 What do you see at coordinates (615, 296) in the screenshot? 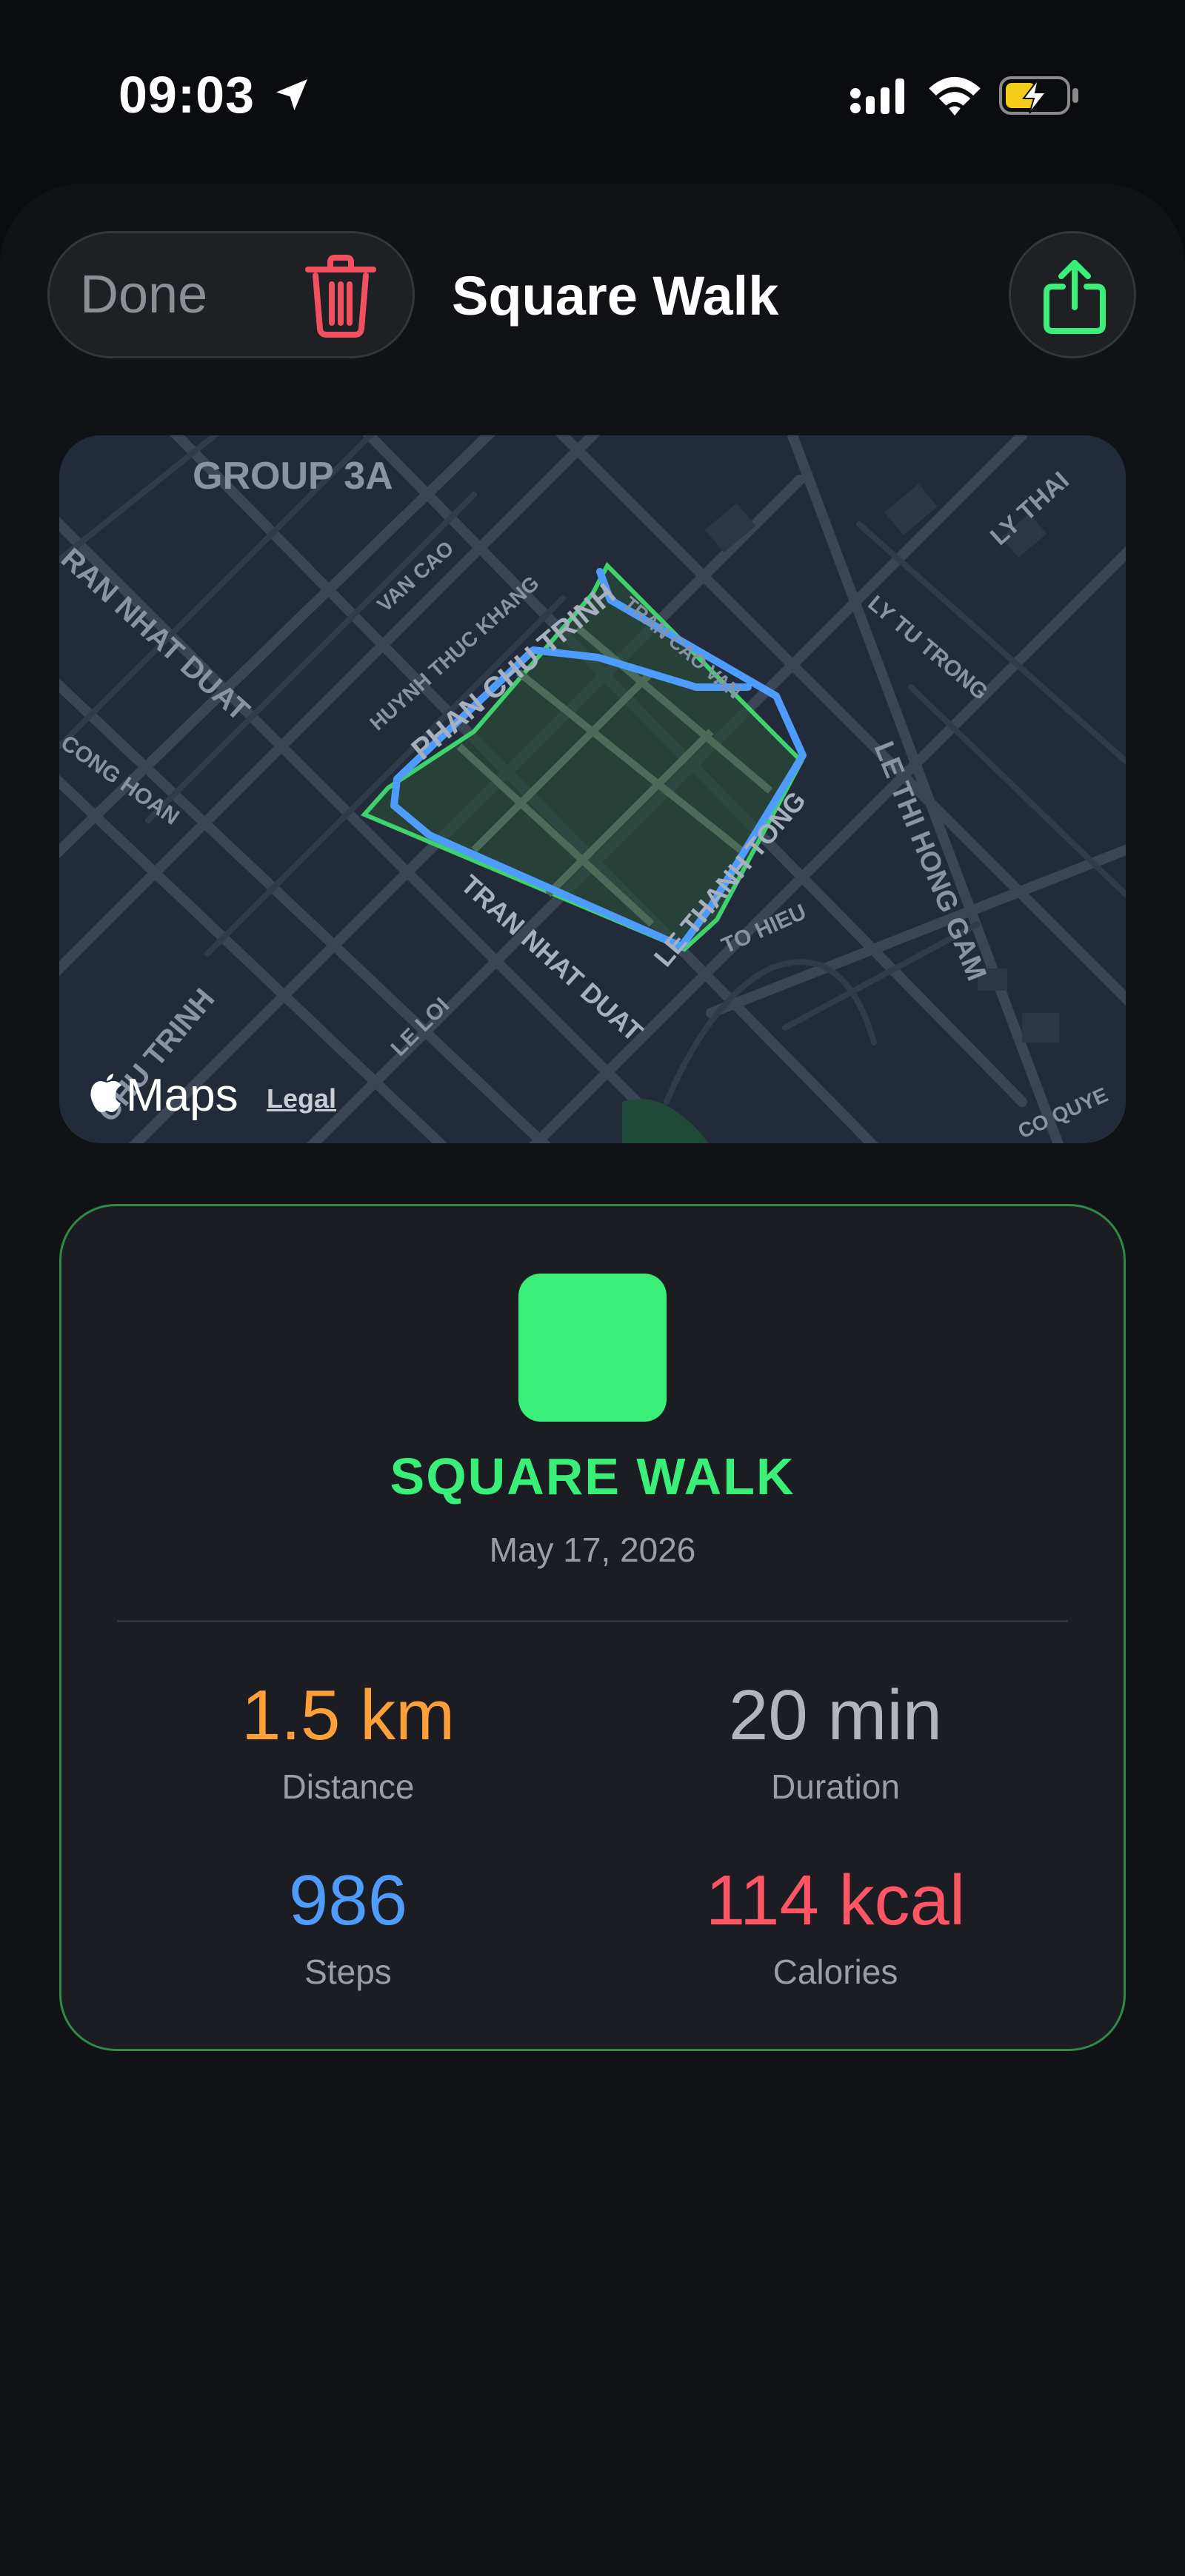
I see `page-title: Square Walk` at bounding box center [615, 296].